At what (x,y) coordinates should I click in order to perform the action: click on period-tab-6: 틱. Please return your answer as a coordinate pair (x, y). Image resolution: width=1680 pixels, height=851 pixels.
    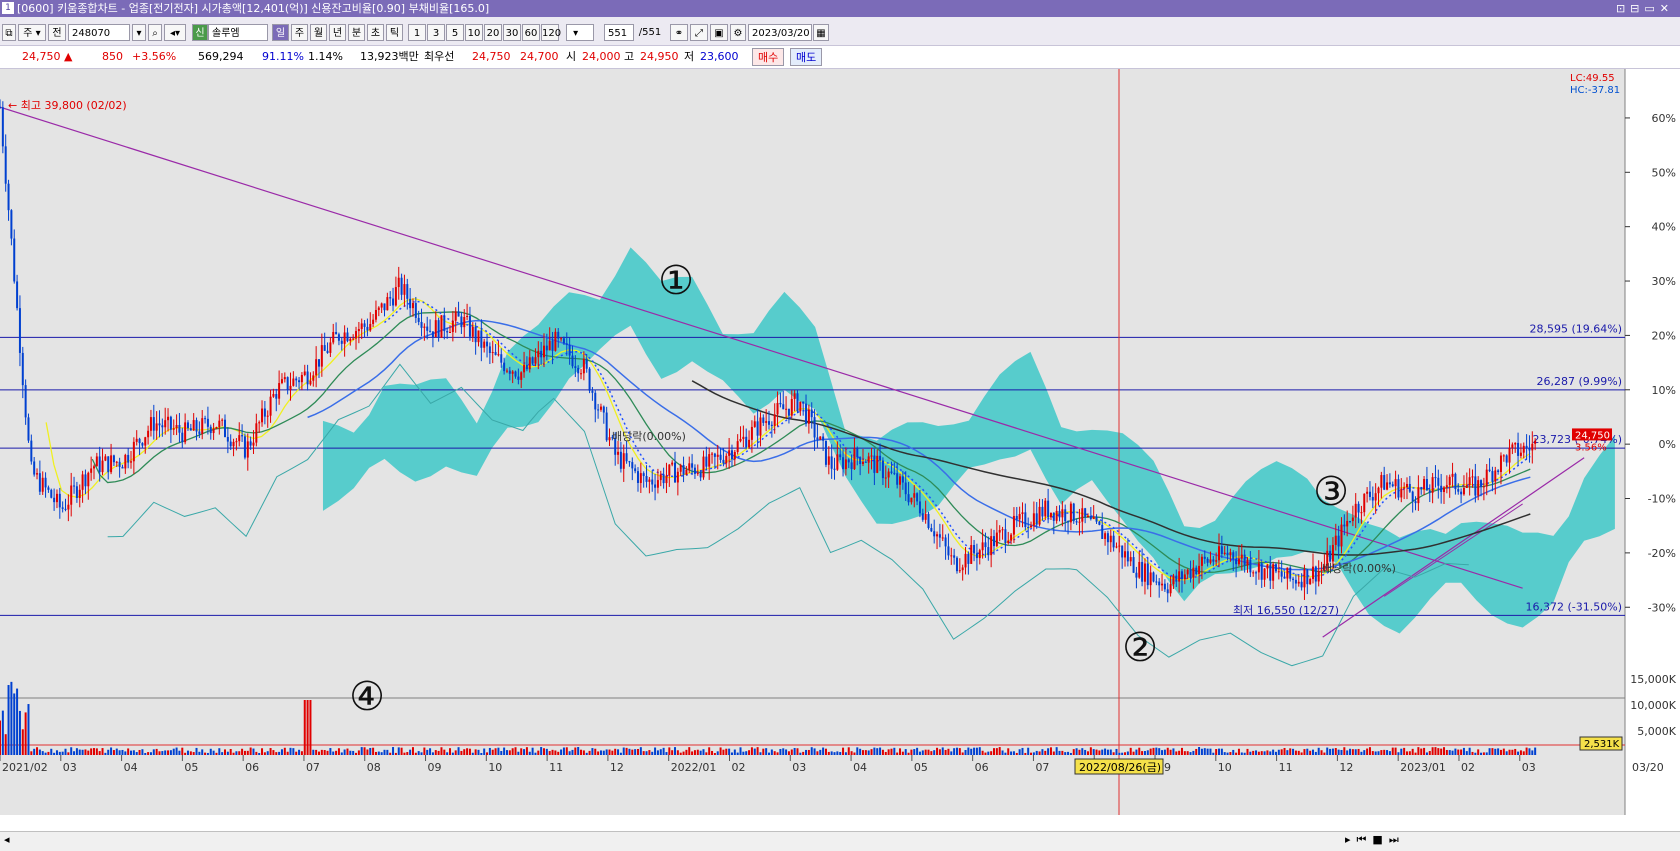
    Looking at the image, I should click on (394, 32).